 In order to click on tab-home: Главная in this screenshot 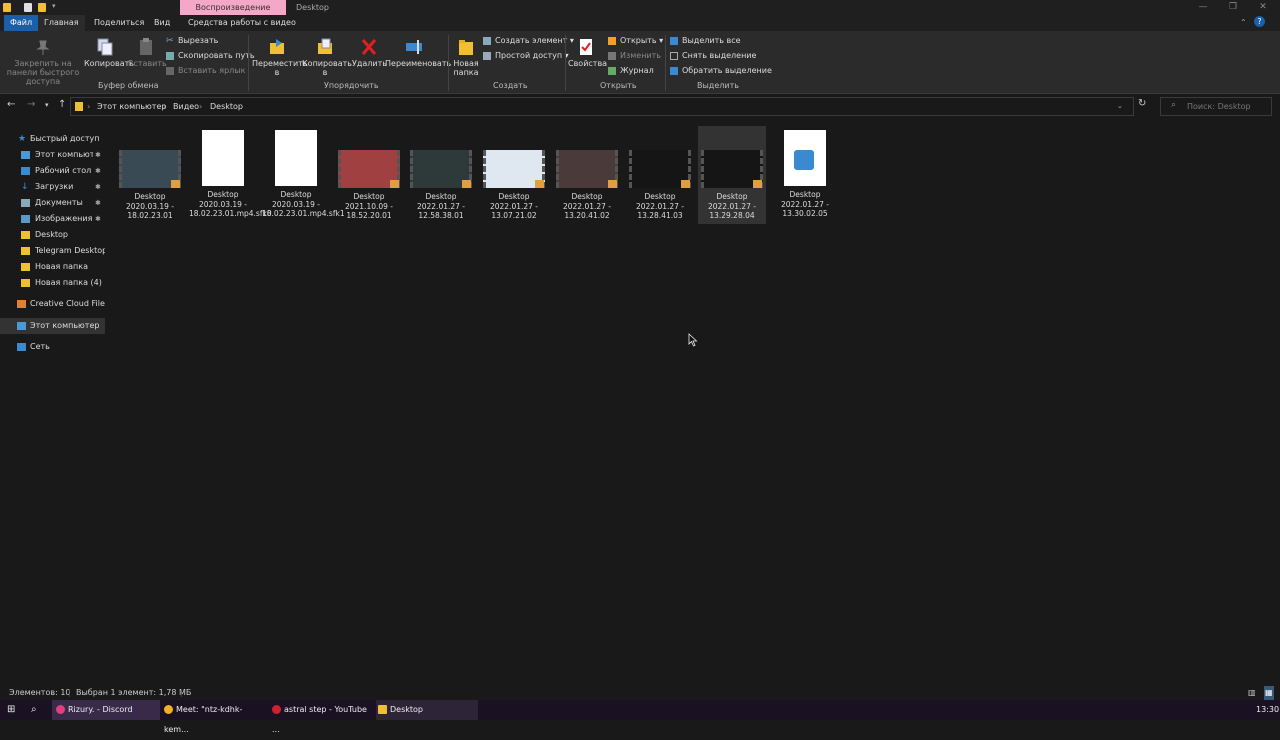, I will do `click(61, 23)`.